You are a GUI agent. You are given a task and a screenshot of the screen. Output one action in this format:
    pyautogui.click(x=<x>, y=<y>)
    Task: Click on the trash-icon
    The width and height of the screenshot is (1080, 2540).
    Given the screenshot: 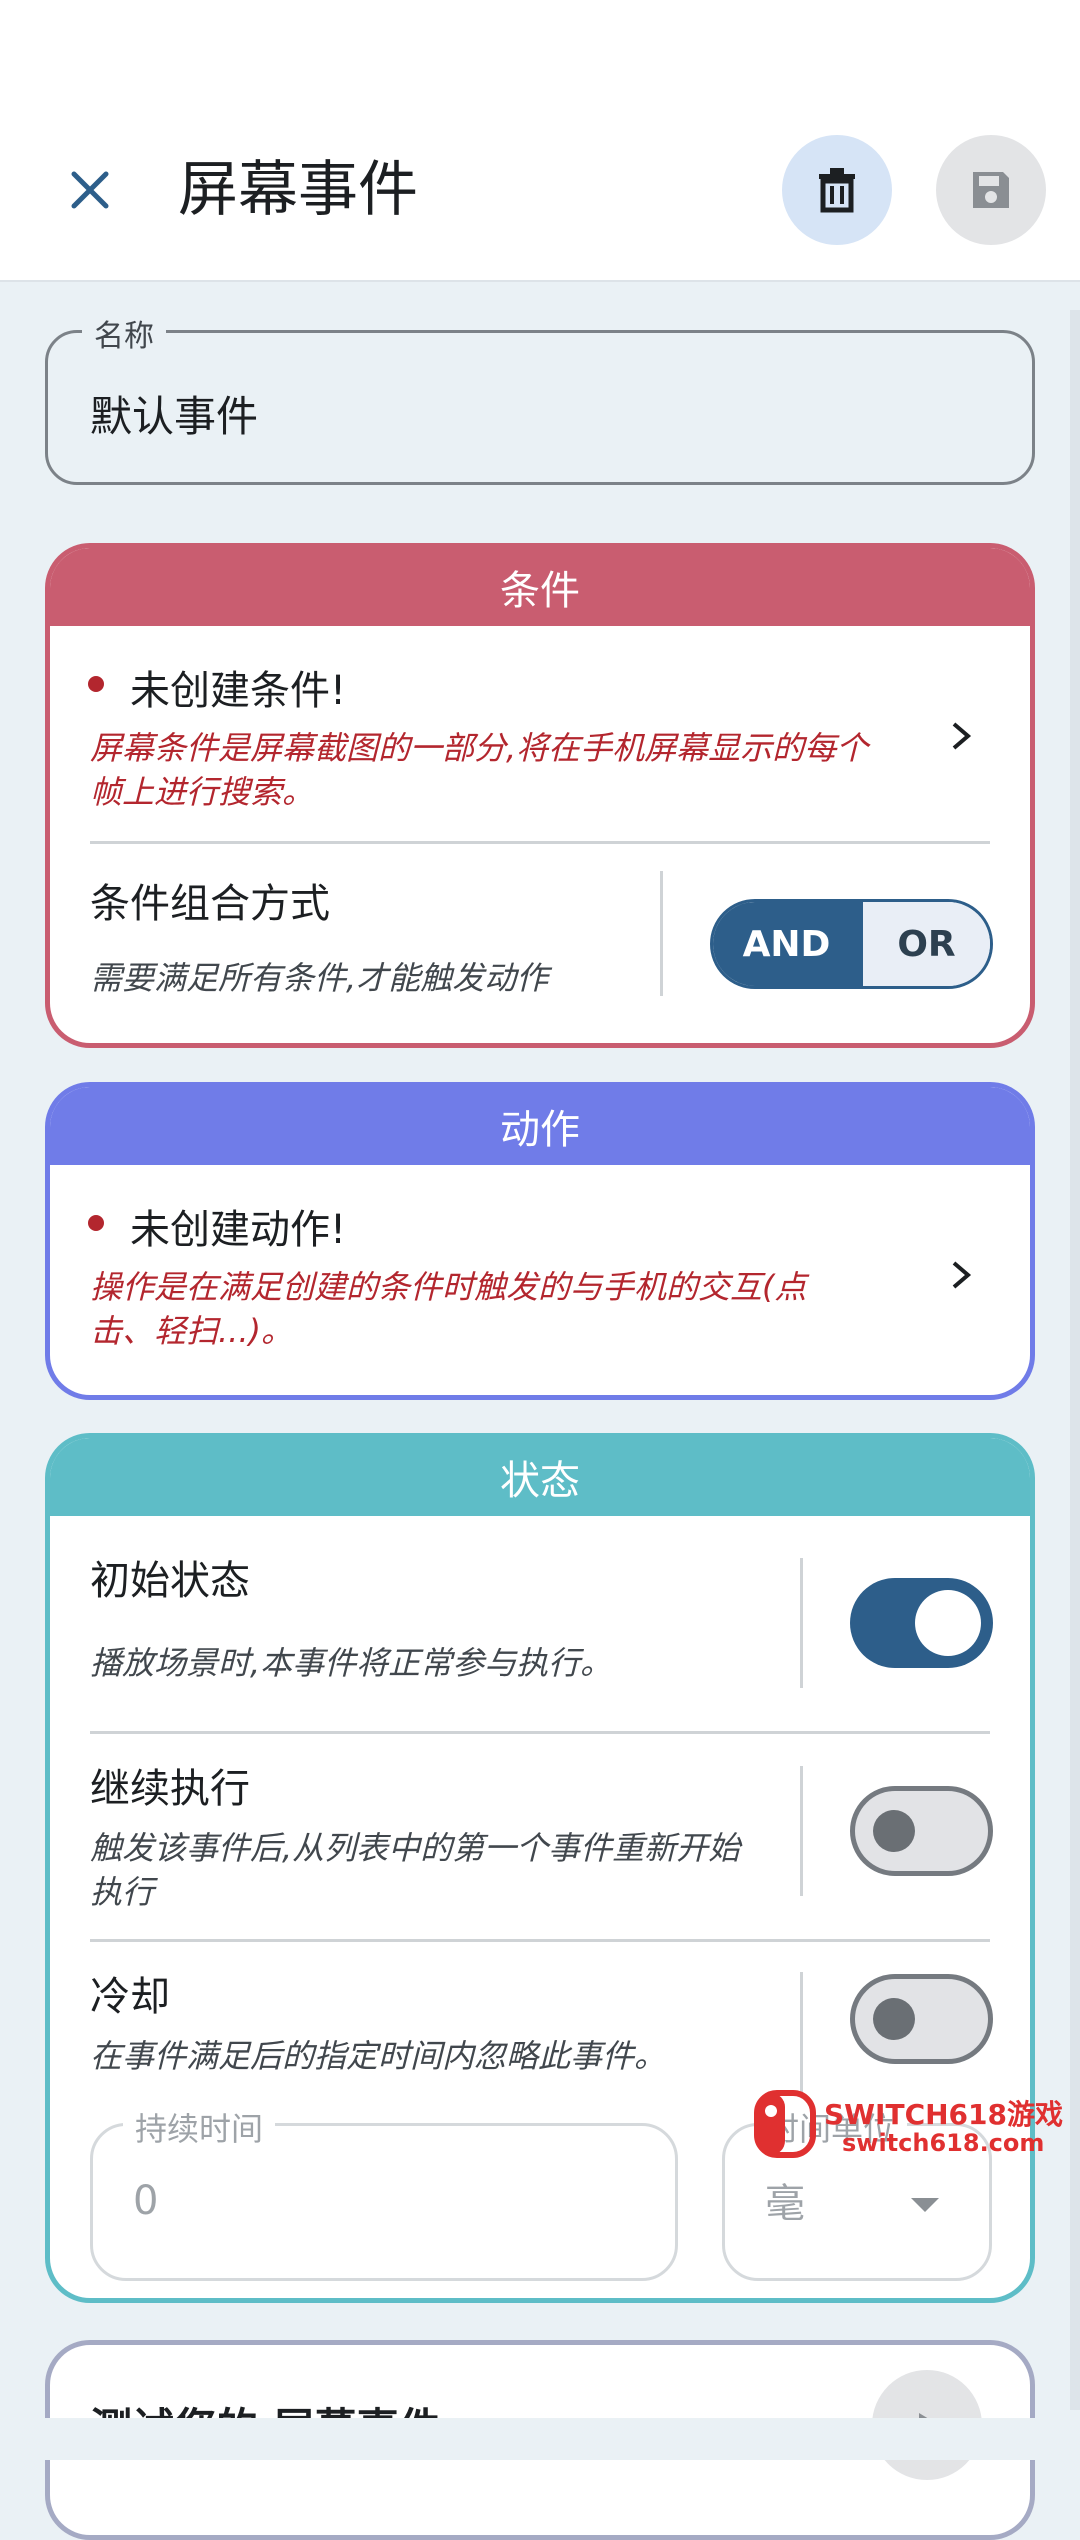 What is the action you would take?
    pyautogui.click(x=837, y=190)
    